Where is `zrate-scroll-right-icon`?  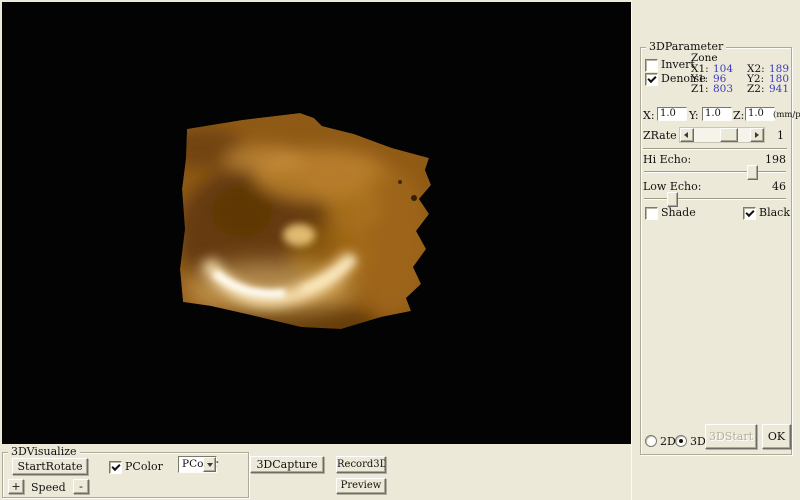
zrate-scroll-right-icon is located at coordinates (757, 135).